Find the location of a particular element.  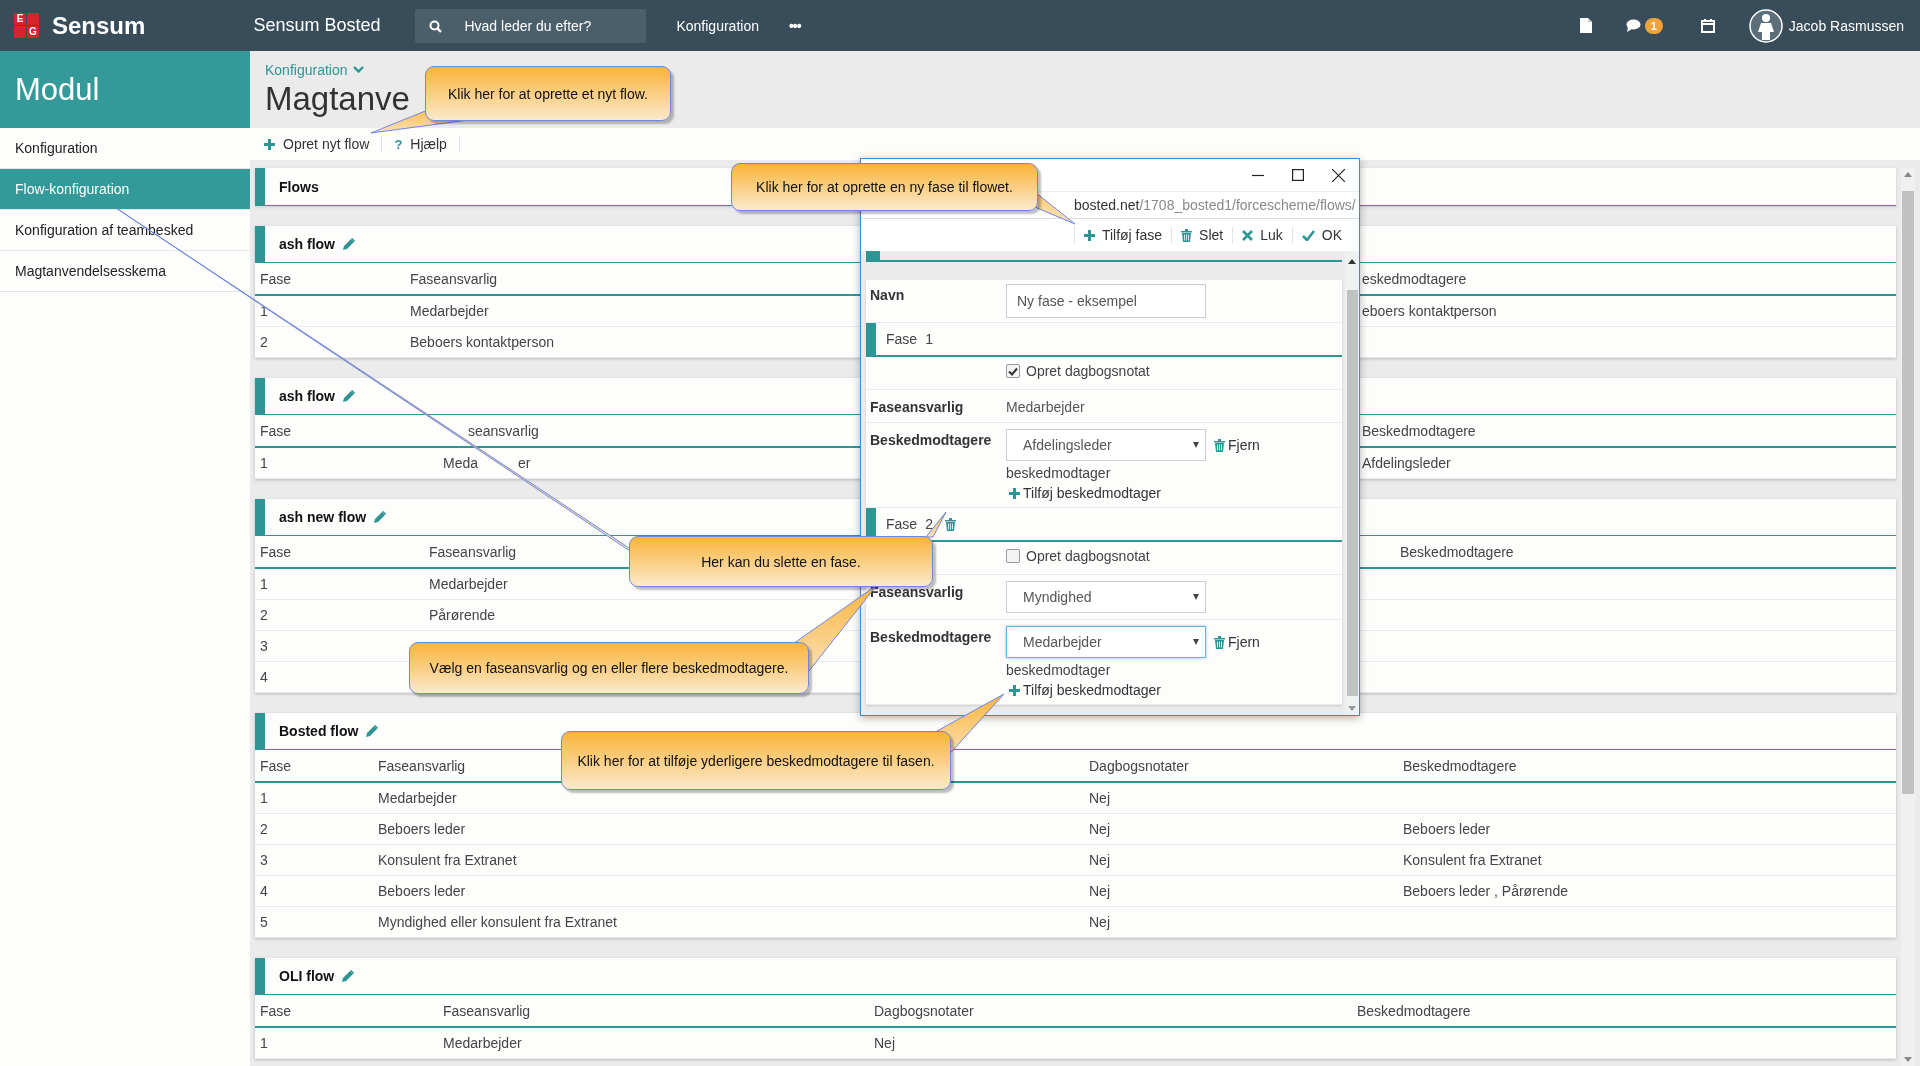

dropdown: Afdelingsleder is located at coordinates (1106, 445).